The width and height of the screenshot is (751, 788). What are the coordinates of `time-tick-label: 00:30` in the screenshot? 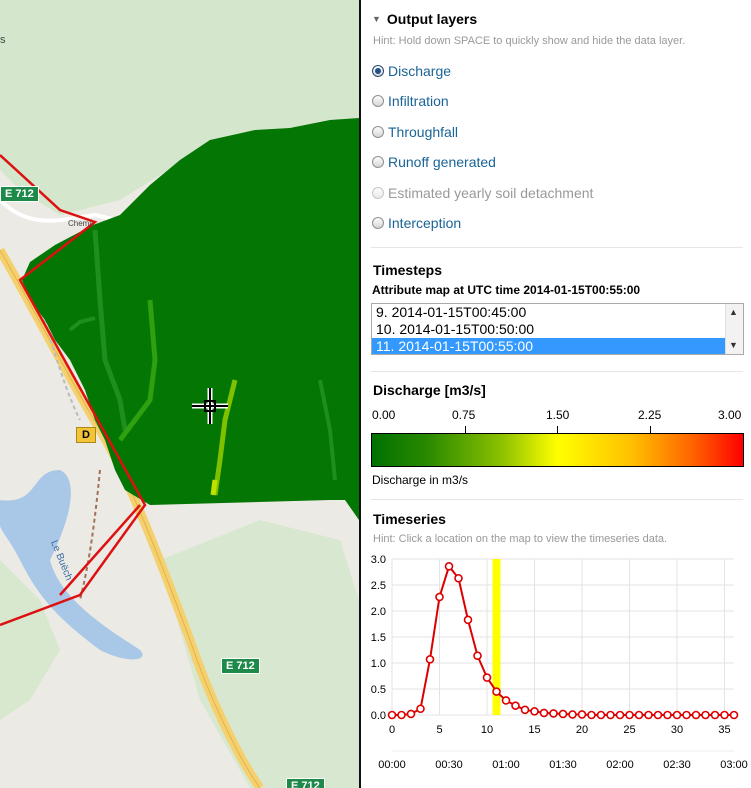 It's located at (449, 765).